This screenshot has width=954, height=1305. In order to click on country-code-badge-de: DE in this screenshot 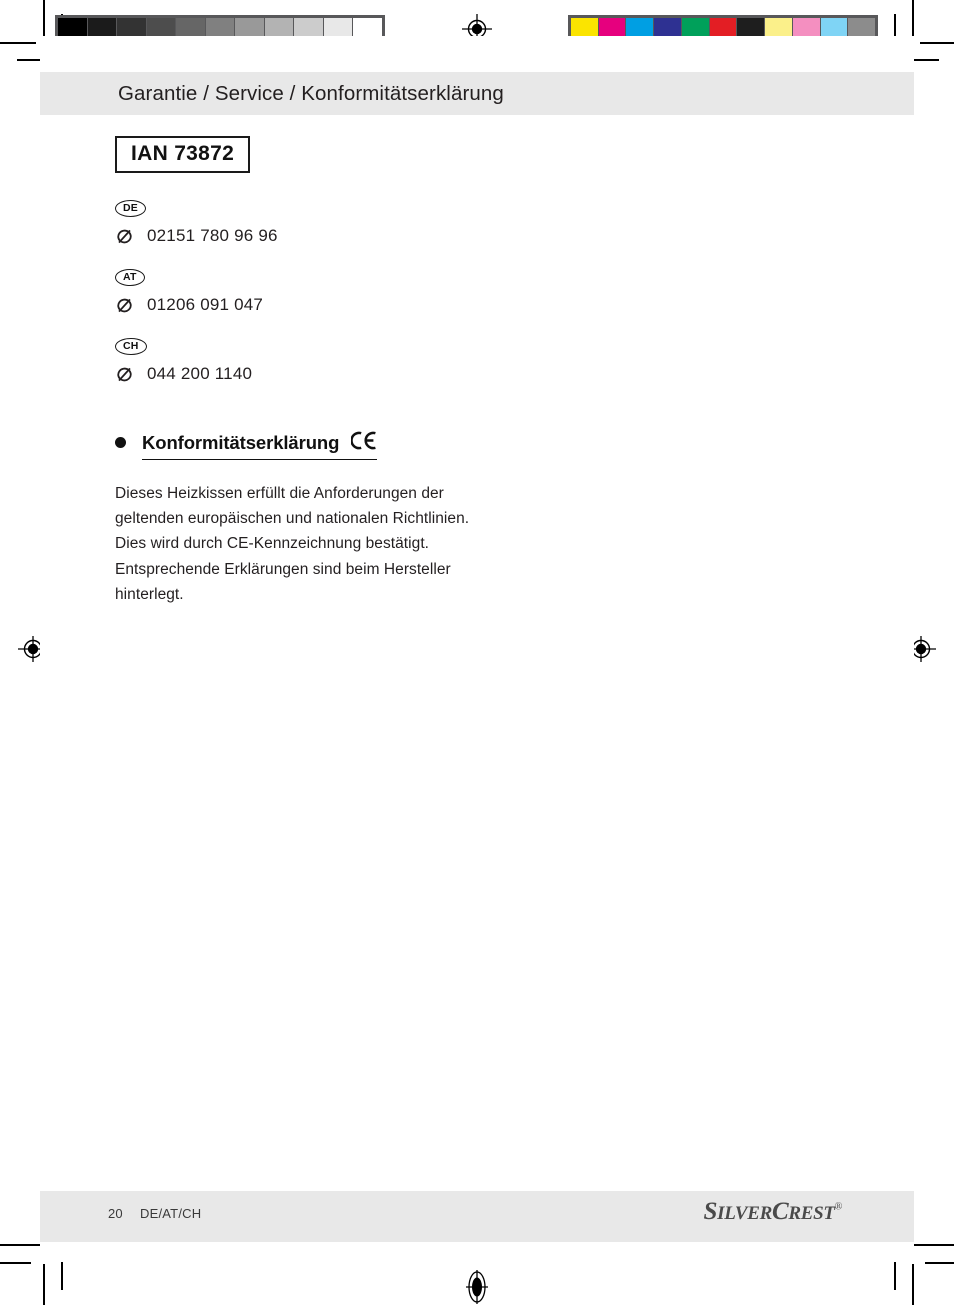, I will do `click(130, 209)`.